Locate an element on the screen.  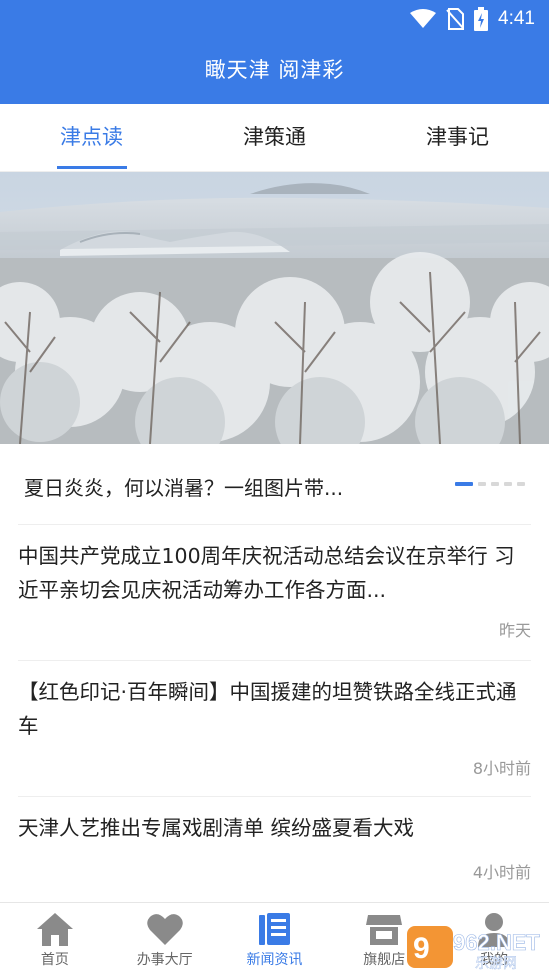
store-icon is located at coordinates (384, 930).